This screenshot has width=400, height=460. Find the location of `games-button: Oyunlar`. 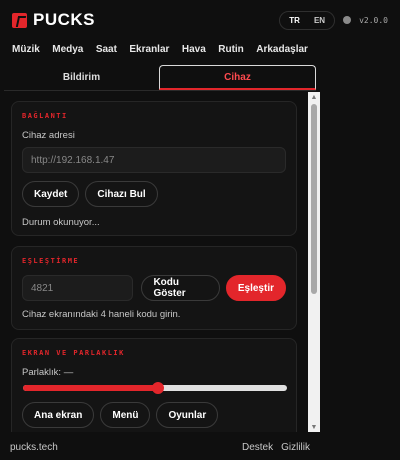

games-button: Oyunlar is located at coordinates (187, 415).